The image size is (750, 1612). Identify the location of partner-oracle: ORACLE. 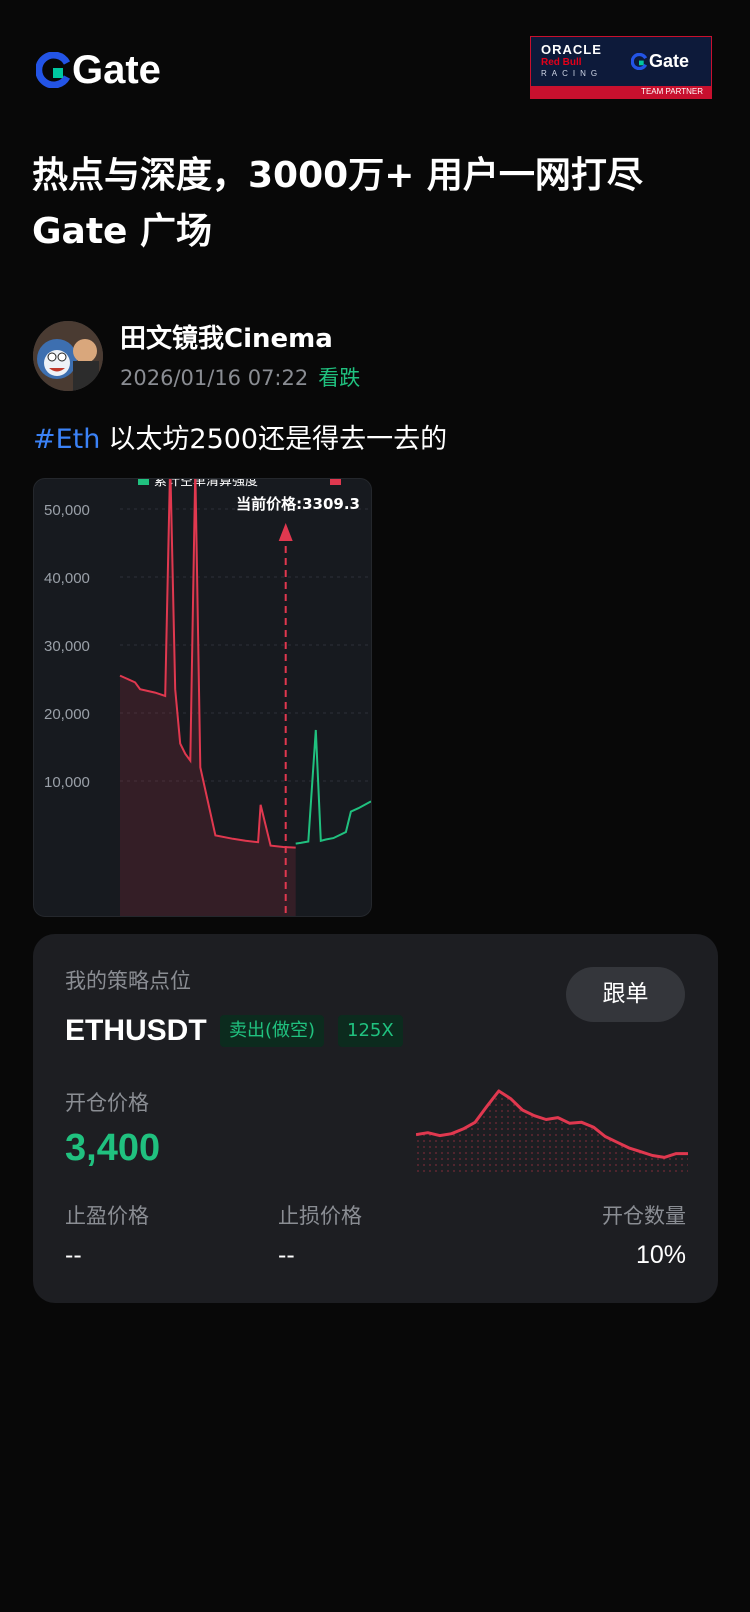
(571, 49).